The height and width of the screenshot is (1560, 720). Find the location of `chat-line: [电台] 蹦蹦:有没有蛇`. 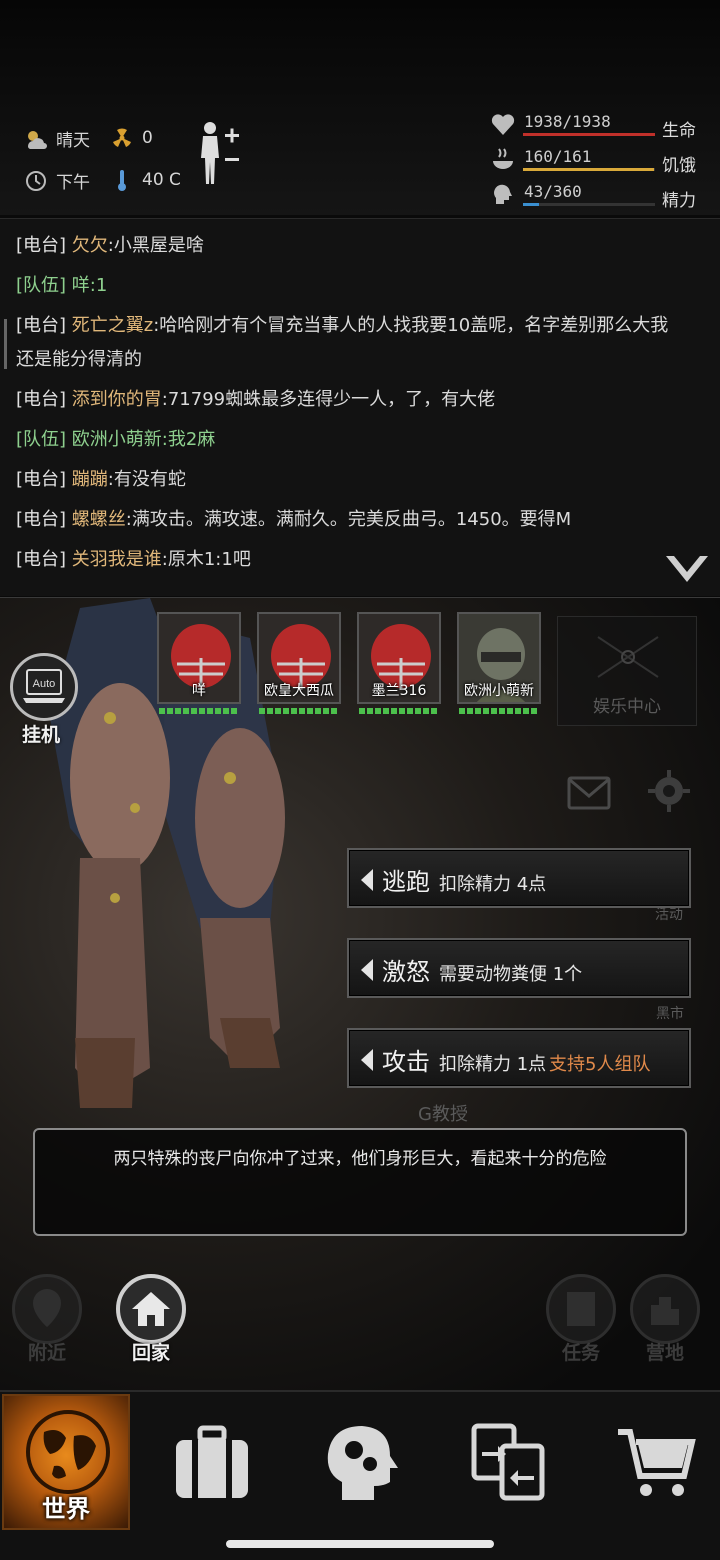

chat-line: [电台] 蹦蹦:有没有蛇 is located at coordinates (101, 479).